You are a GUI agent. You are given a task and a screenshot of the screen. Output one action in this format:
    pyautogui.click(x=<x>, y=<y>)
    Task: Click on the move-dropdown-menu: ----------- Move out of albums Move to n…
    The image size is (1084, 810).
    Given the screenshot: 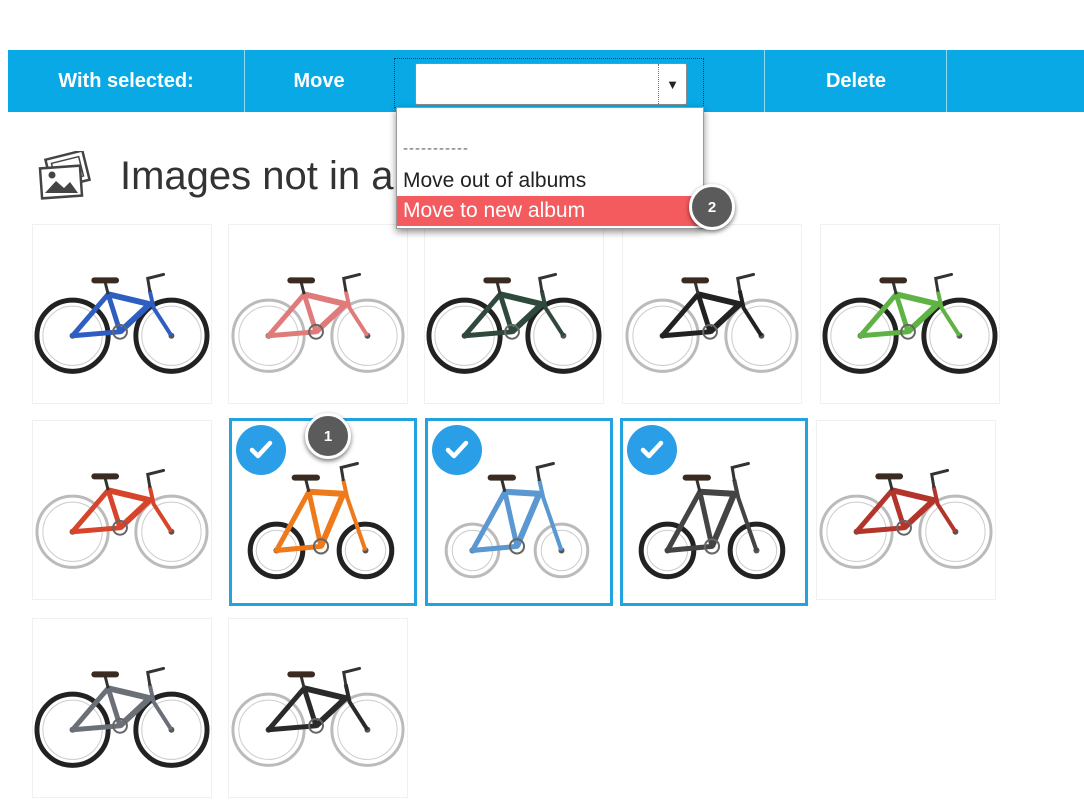 What is the action you would take?
    pyautogui.click(x=550, y=168)
    